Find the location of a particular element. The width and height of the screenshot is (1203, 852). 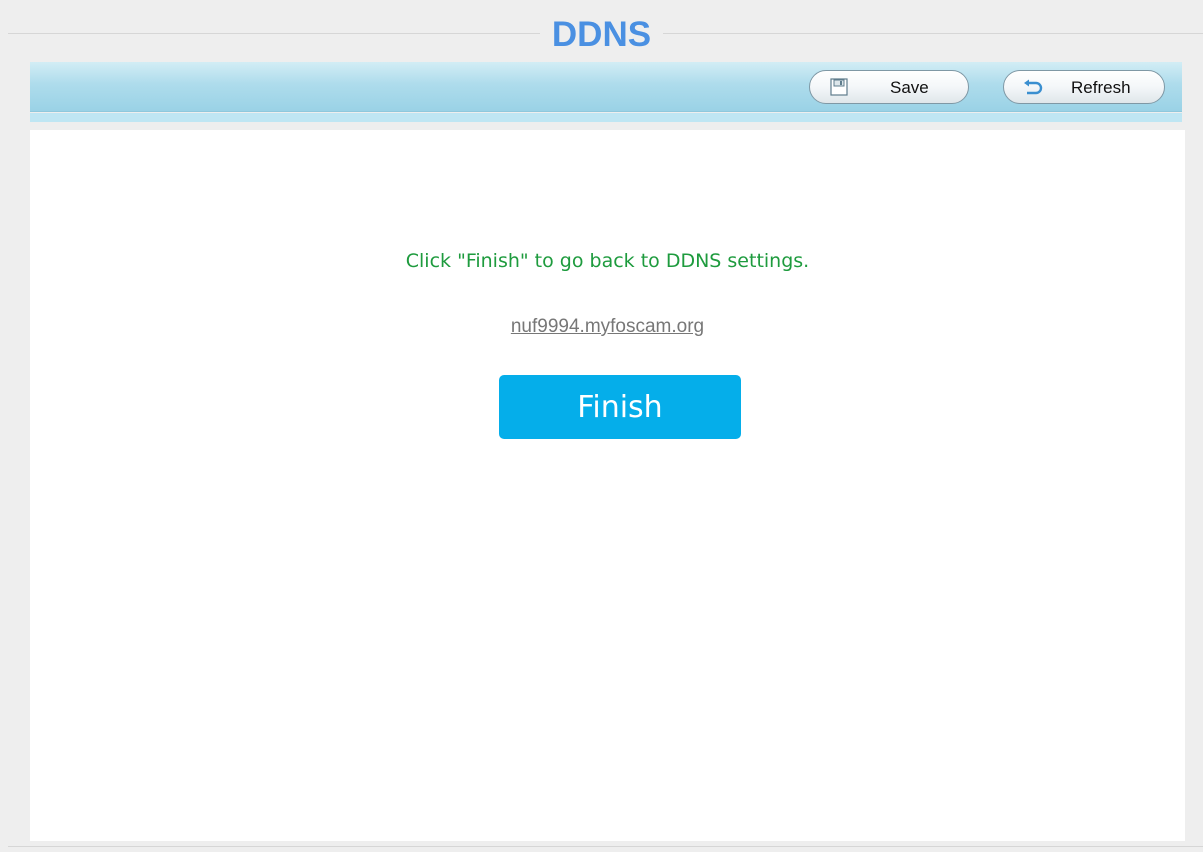

page-title: DDNS is located at coordinates (601, 35).